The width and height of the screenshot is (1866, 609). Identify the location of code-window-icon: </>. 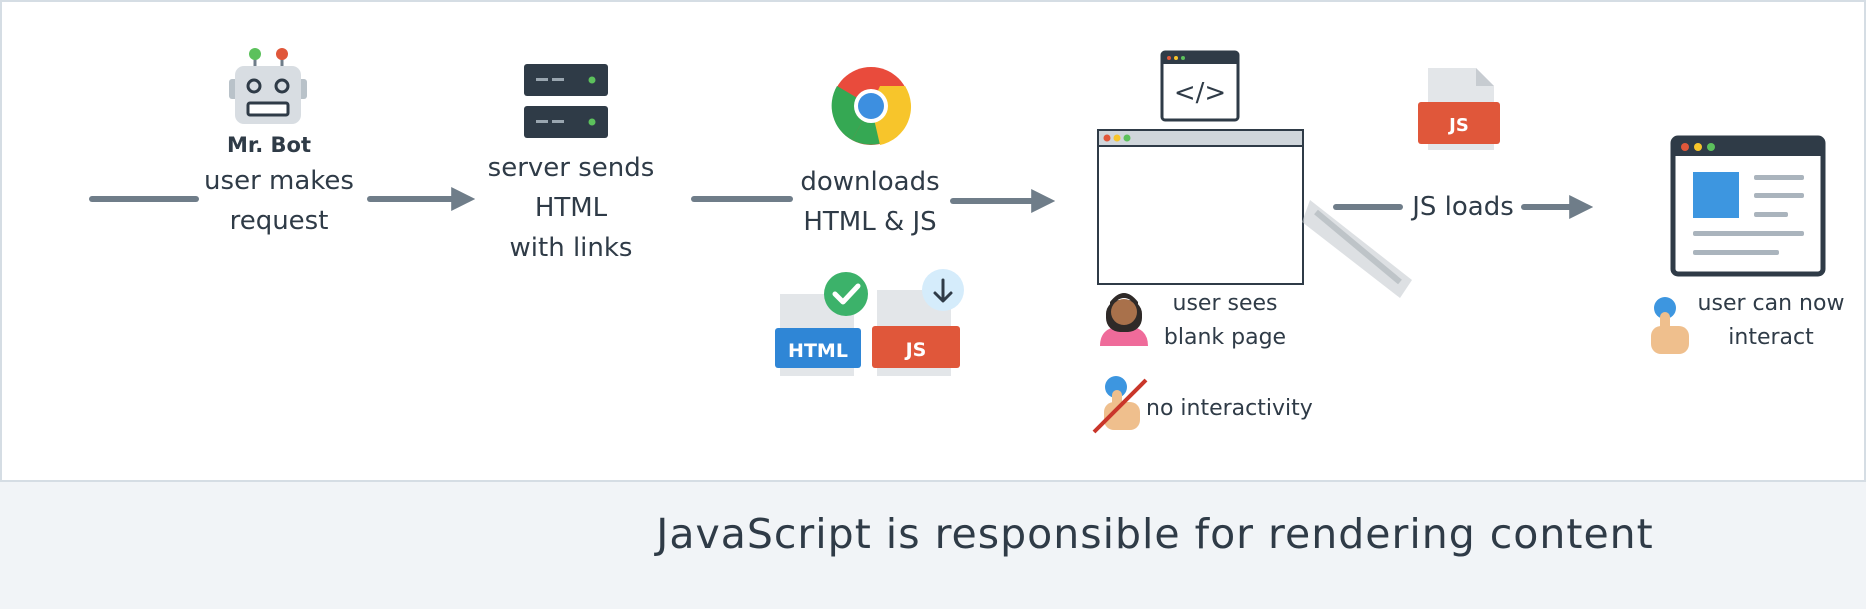
(1200, 86).